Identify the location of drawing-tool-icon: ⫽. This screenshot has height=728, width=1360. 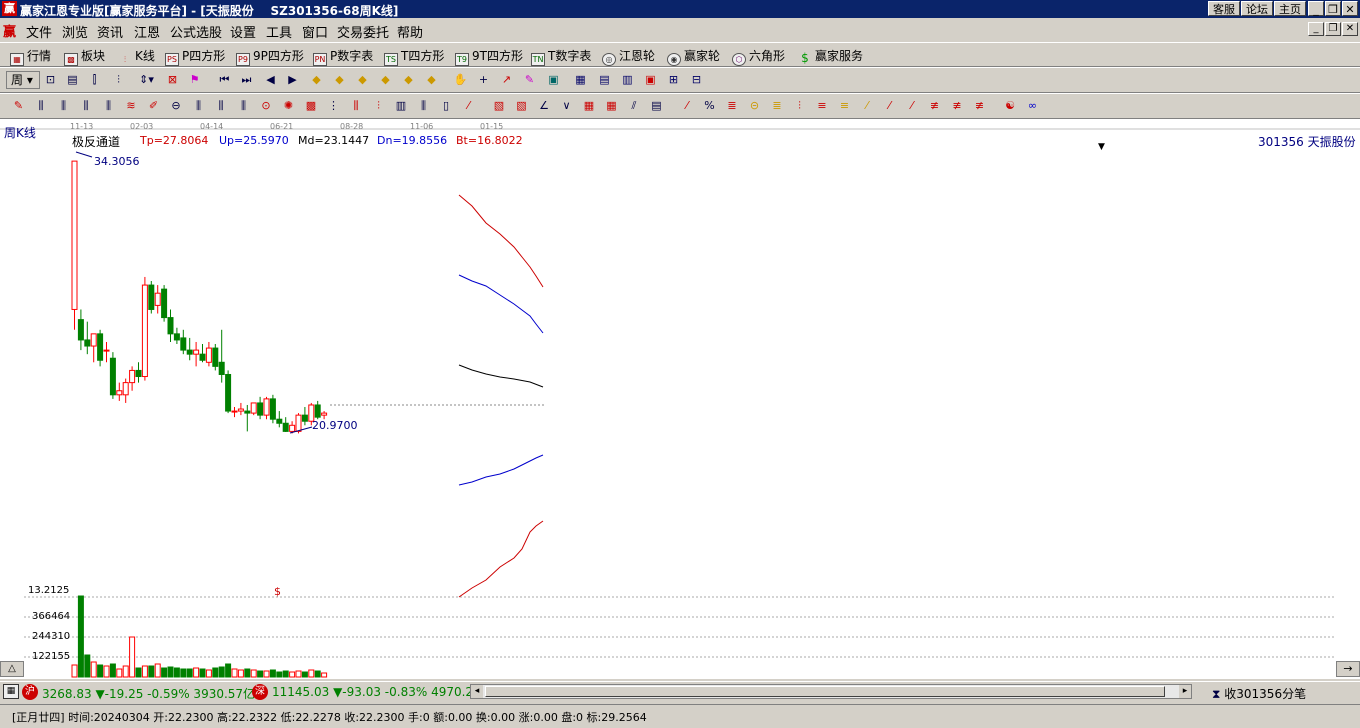
(634, 106).